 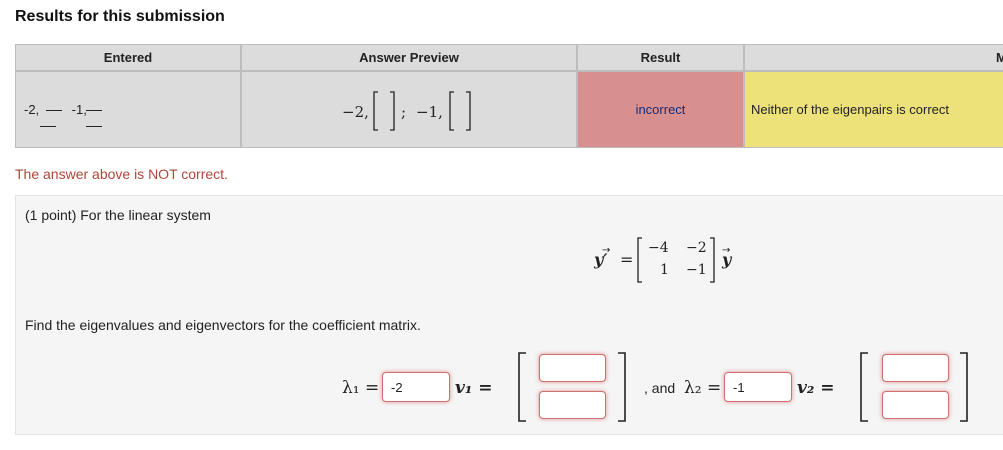 I want to click on answer-preview-cell: −2, ; −1,, so click(x=409, y=109).